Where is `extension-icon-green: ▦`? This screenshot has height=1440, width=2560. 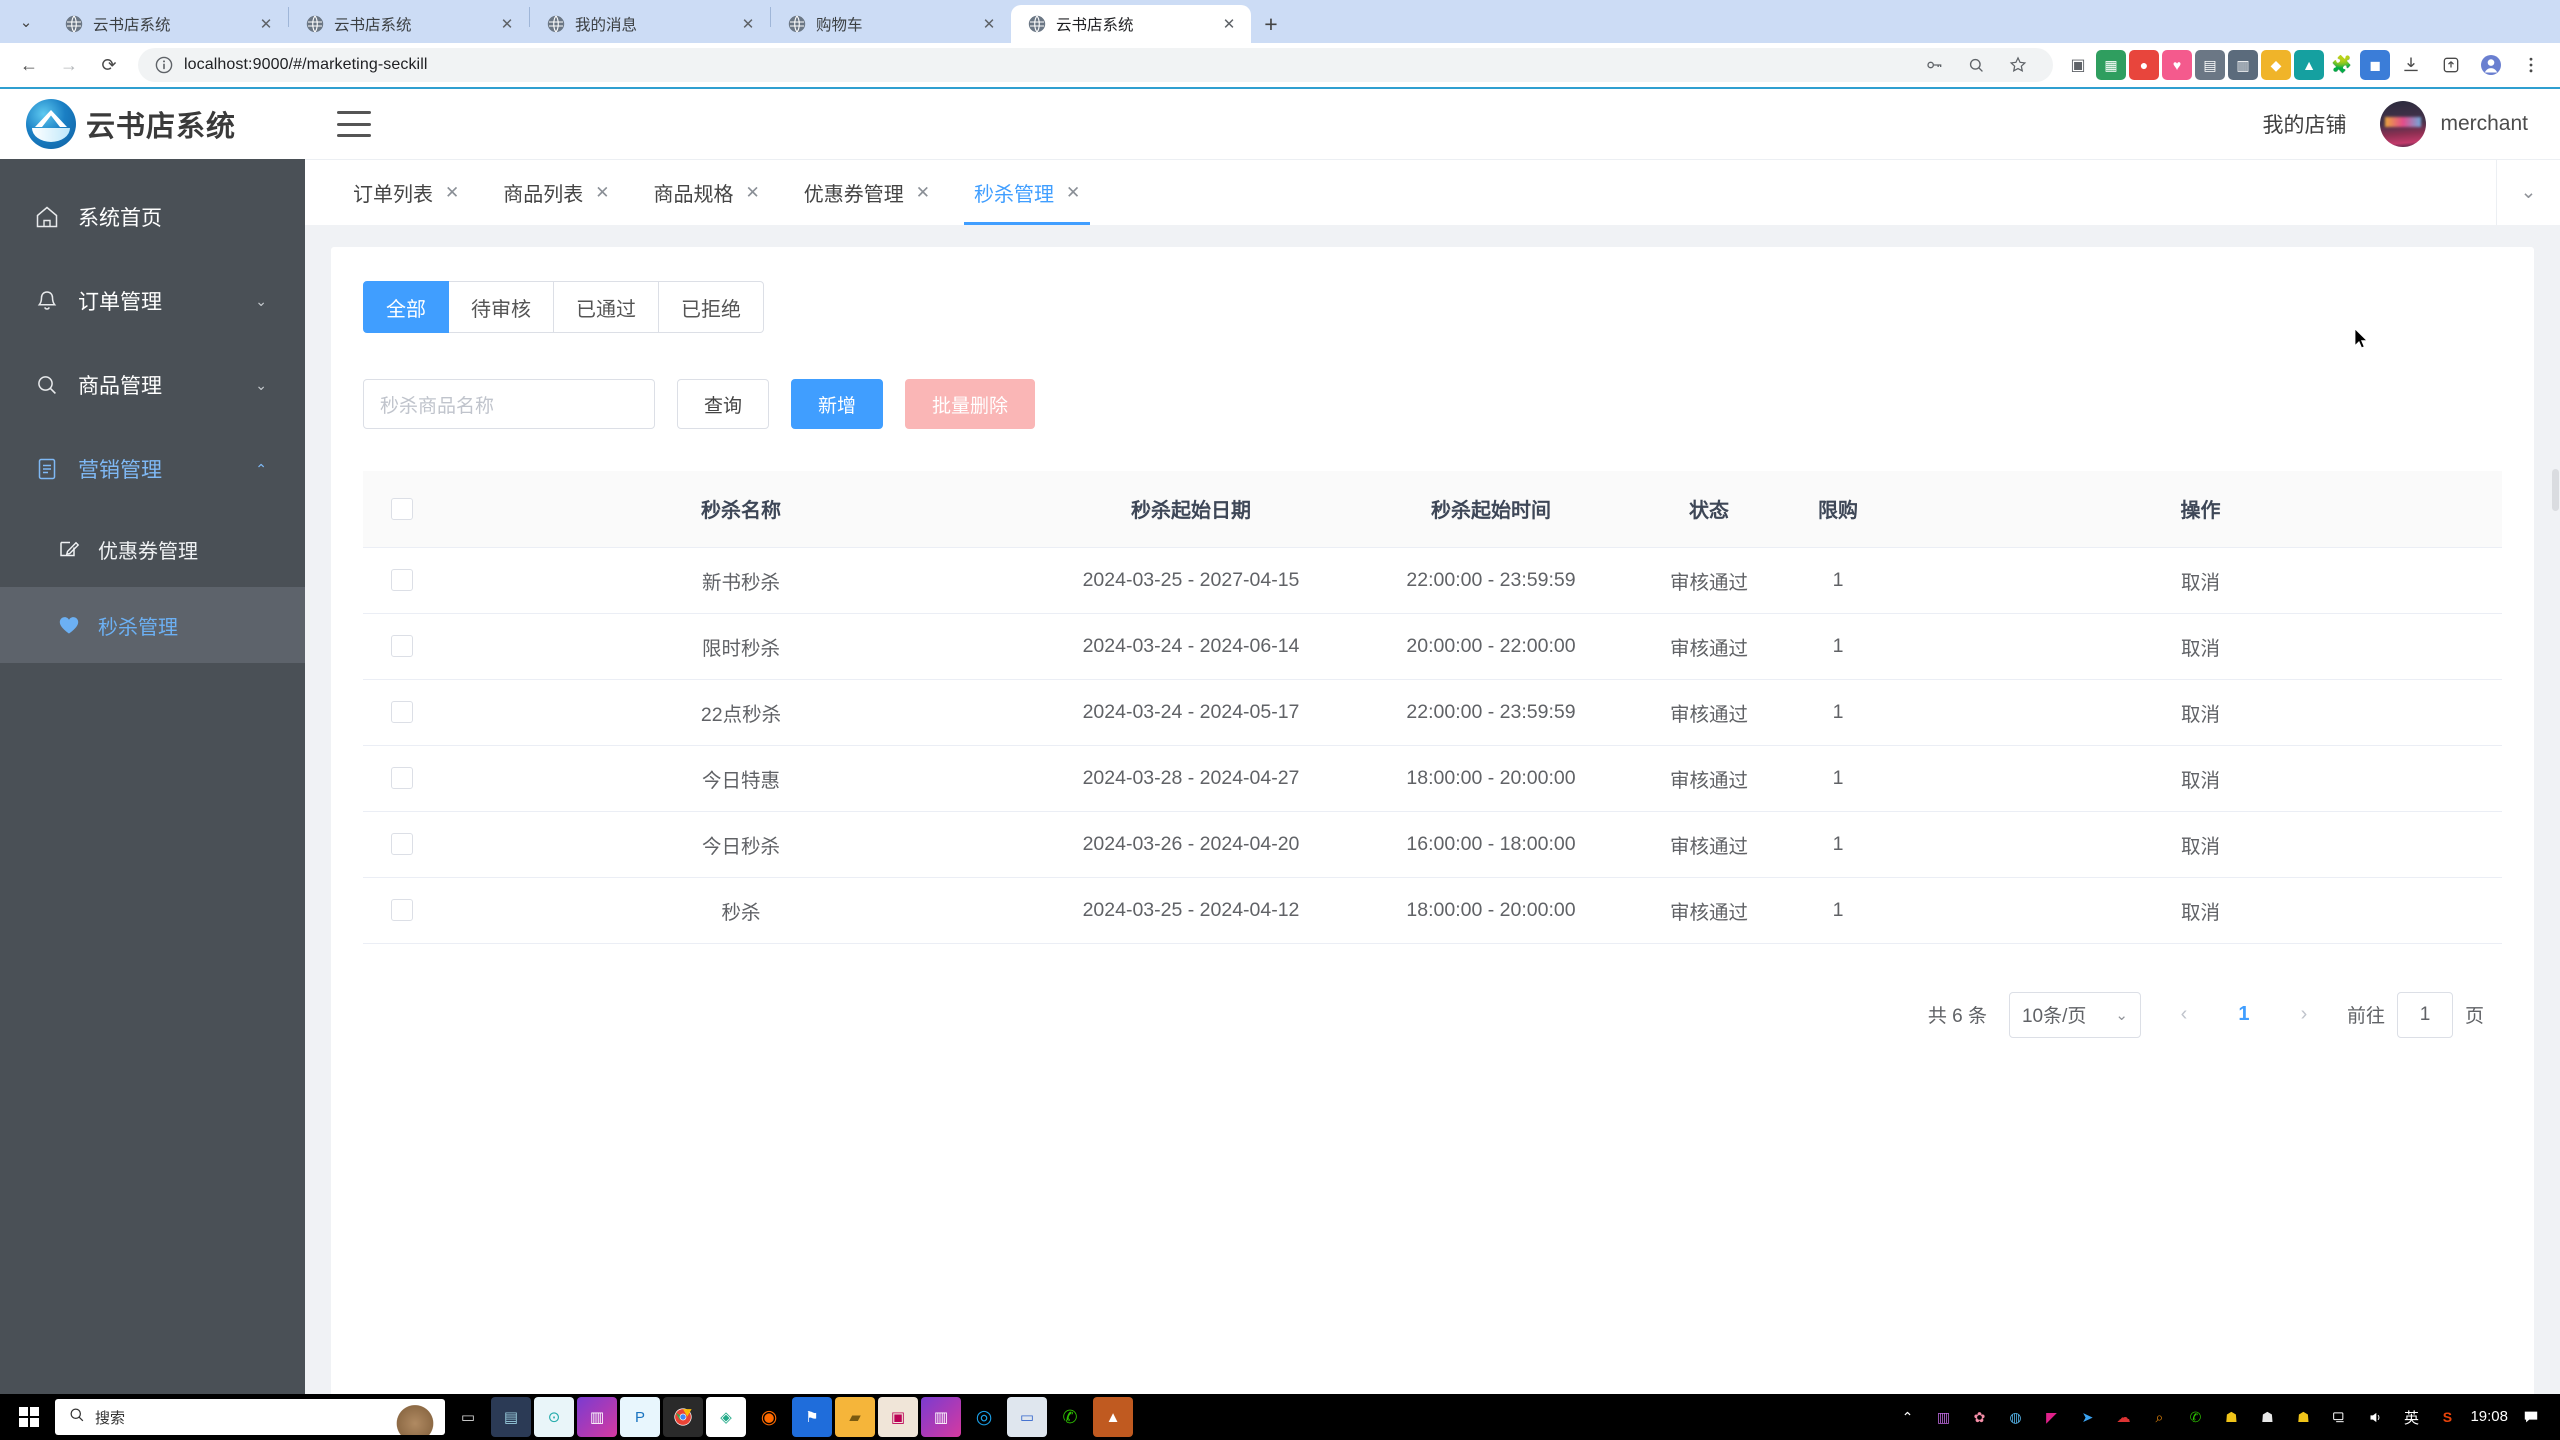 extension-icon-green: ▦ is located at coordinates (2111, 65).